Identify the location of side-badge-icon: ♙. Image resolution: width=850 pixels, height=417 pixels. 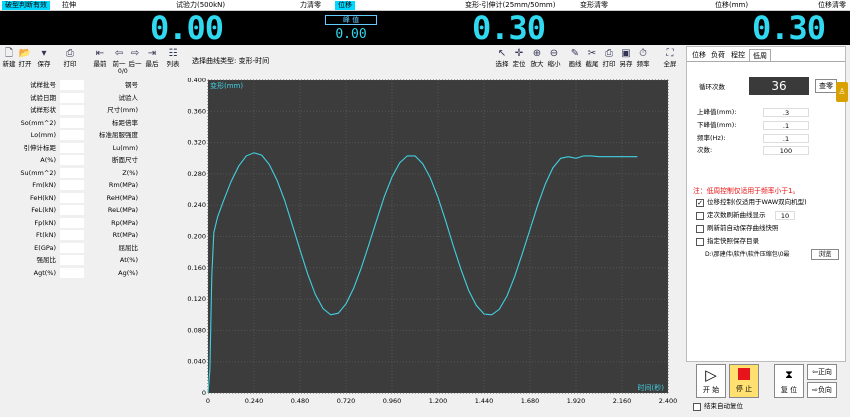
(842, 92).